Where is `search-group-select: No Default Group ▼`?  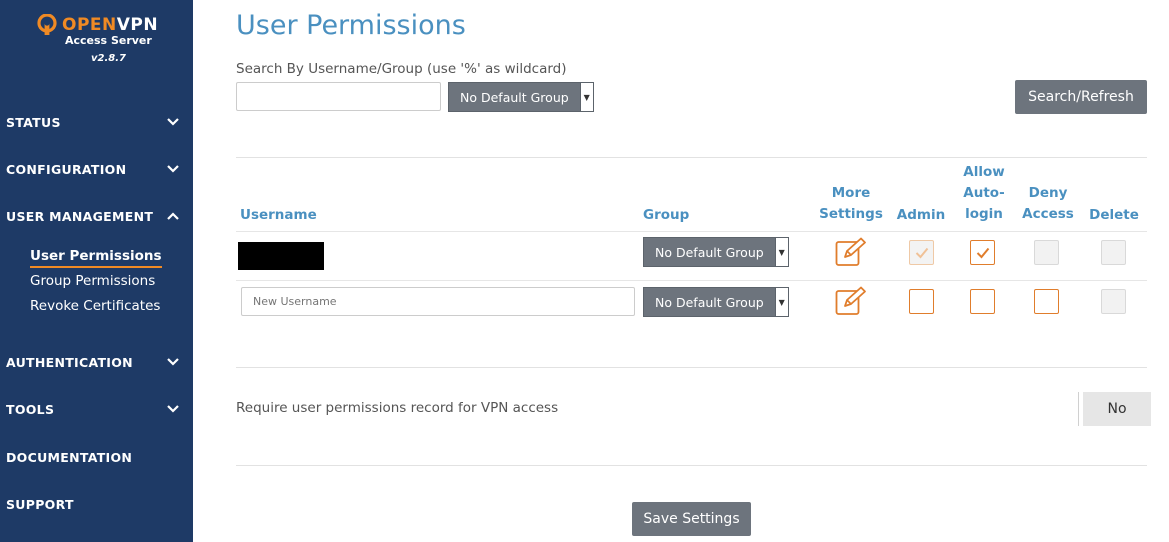
search-group-select: No Default Group ▼ is located at coordinates (521, 97).